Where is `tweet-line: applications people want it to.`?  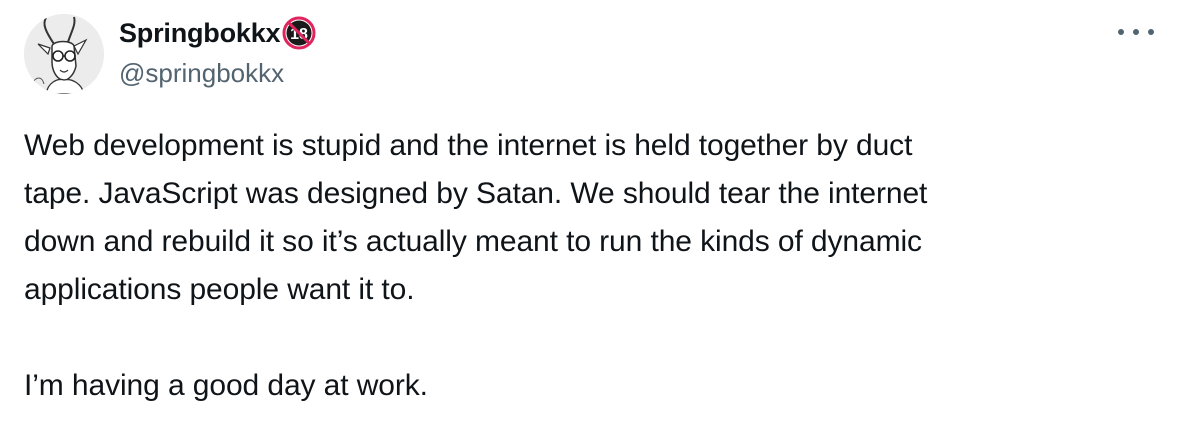
tweet-line: applications people want it to. is located at coordinates (219, 289).